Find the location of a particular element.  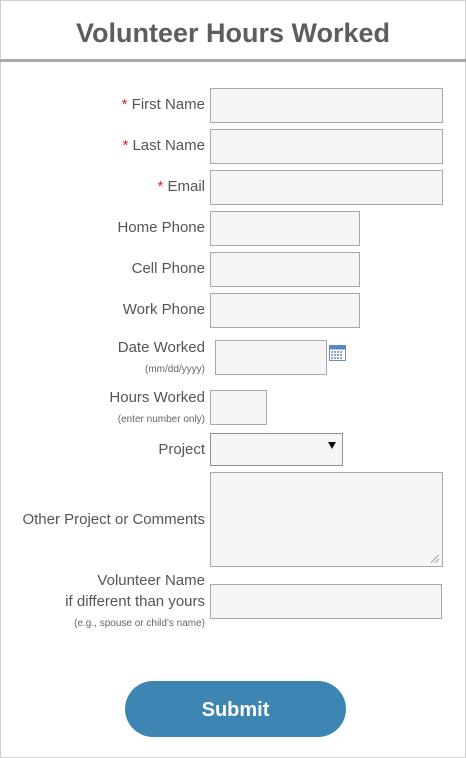

chevron-down-icon is located at coordinates (332, 445).